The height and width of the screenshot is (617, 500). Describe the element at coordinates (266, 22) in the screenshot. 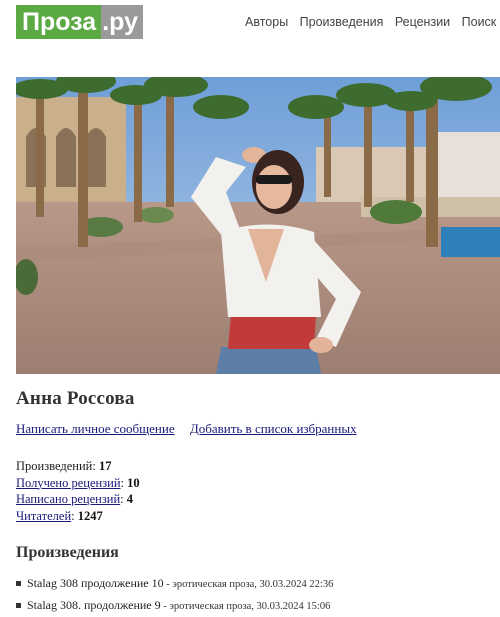

I see `nav-item-authors: Авторы` at that location.